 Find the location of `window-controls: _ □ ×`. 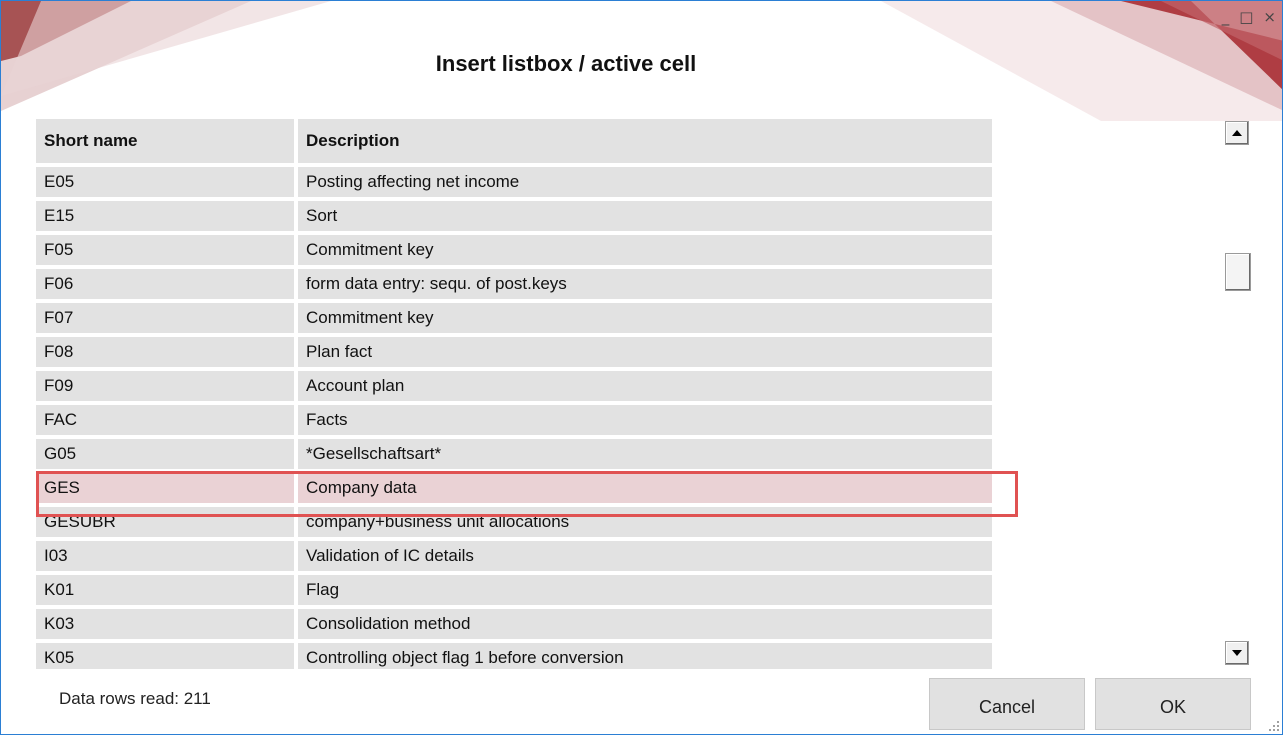

window-controls: _ □ × is located at coordinates (1249, 17).